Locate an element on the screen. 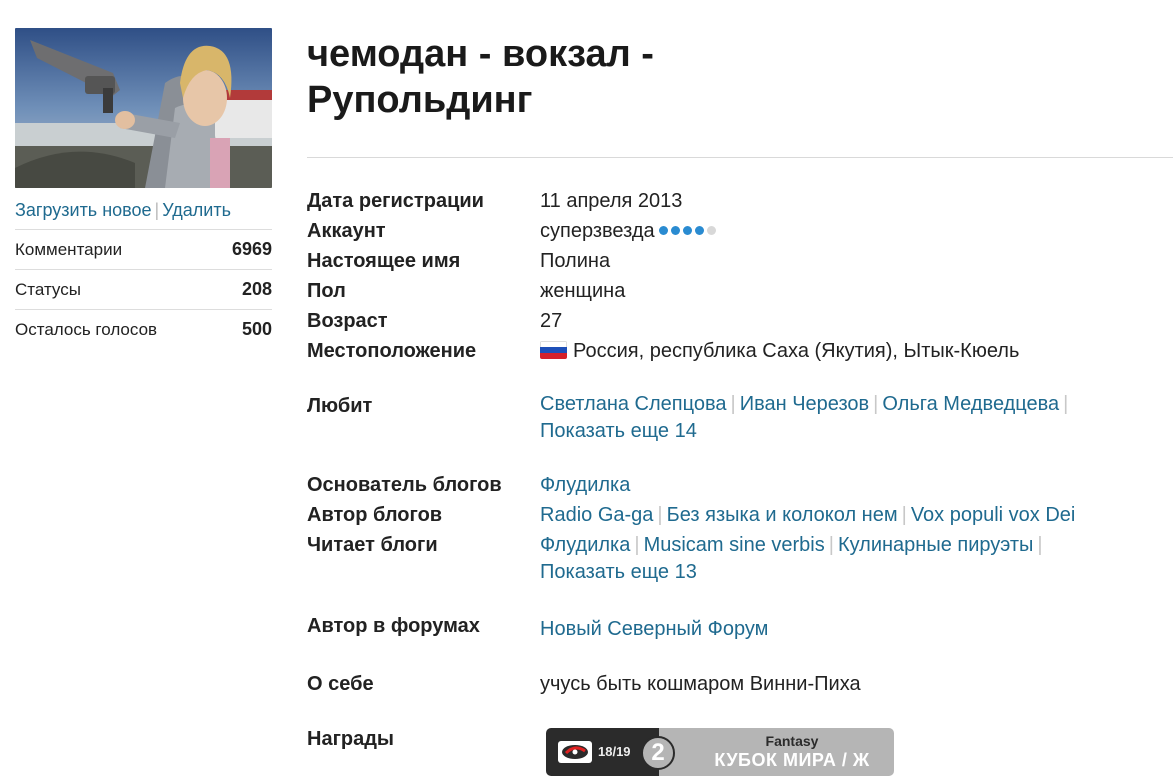 The width and height of the screenshot is (1173, 782). field-about: О себе учусь быть кошмаром Винни-Пиха is located at coordinates (740, 684).